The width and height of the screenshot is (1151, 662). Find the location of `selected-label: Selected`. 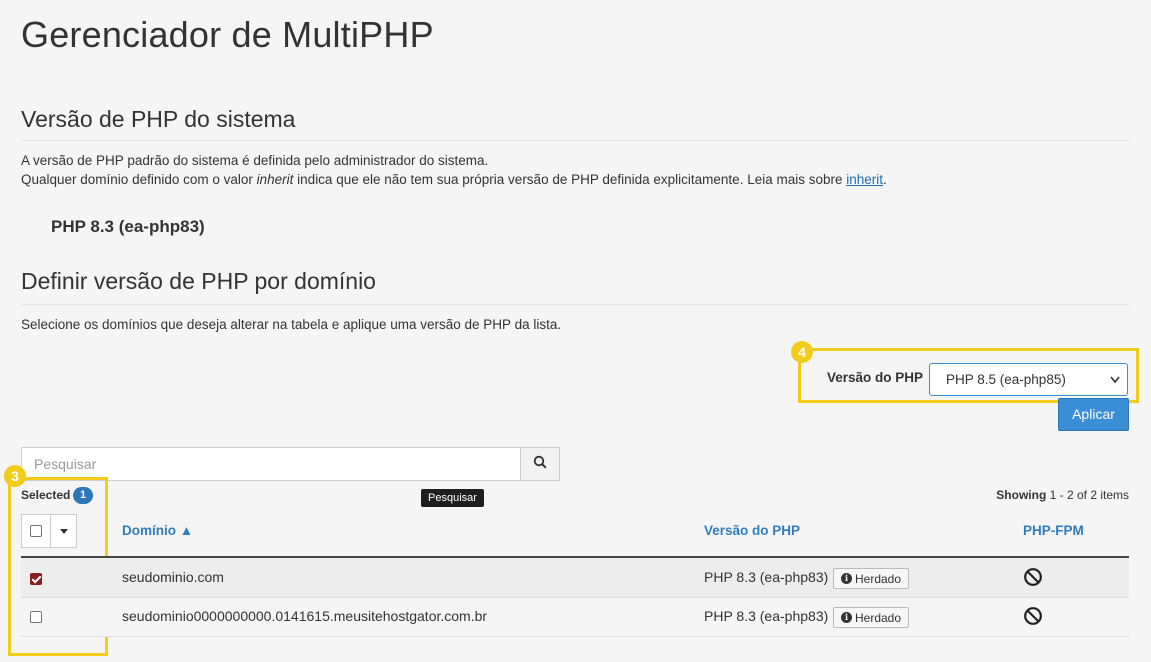

selected-label: Selected is located at coordinates (46, 495).